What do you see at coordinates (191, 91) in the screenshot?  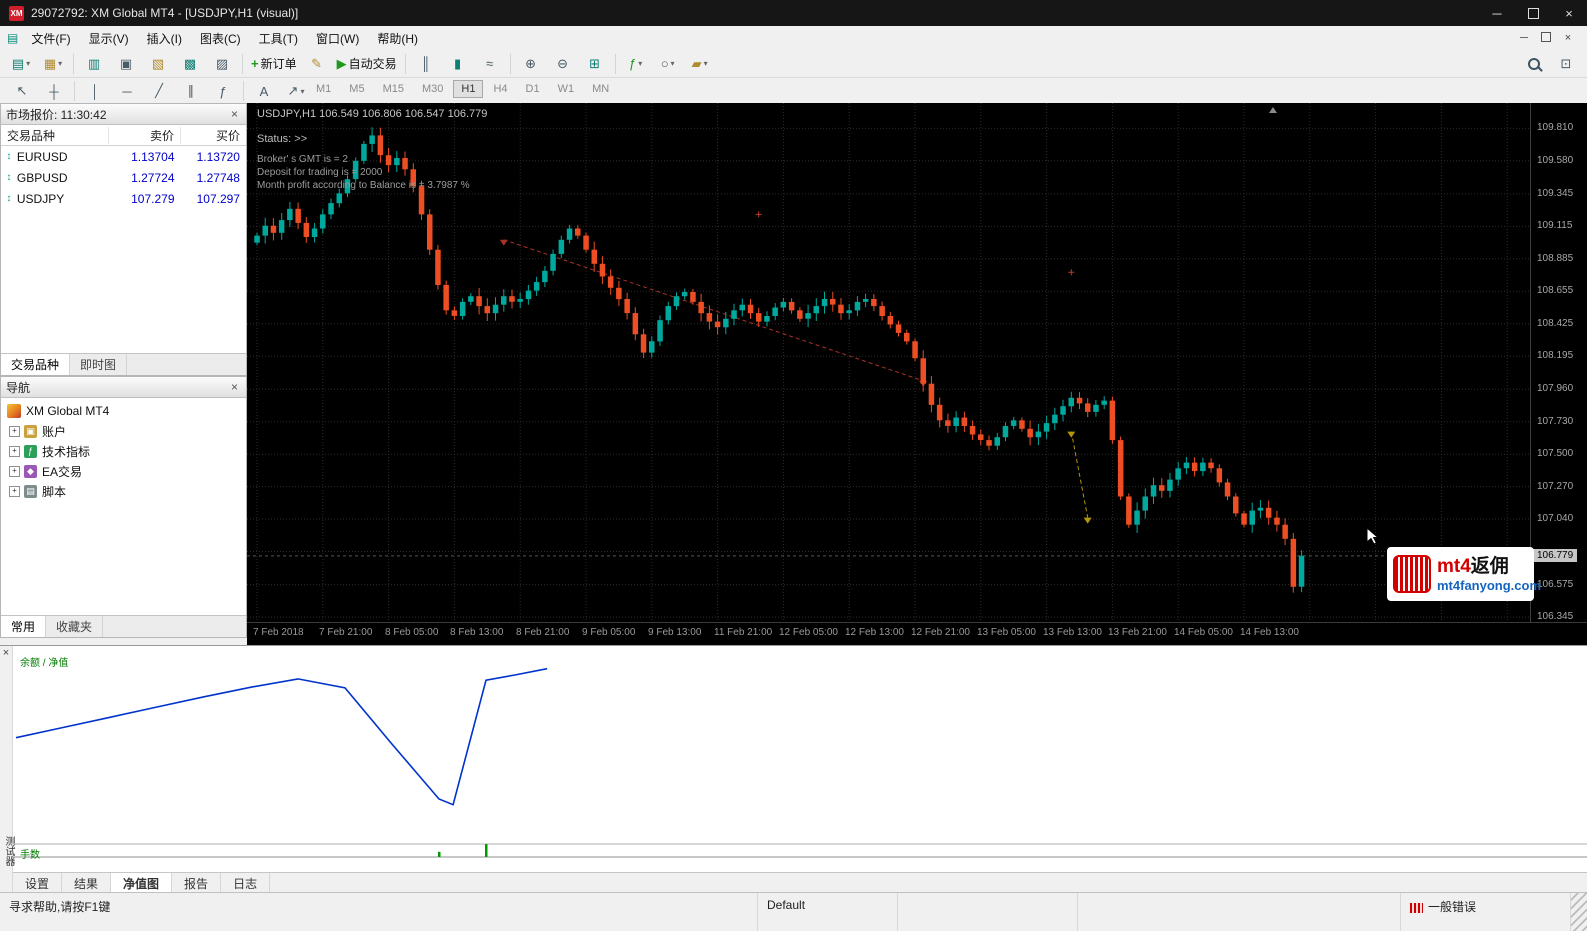 I see `channel-tool-button: ∥` at bounding box center [191, 91].